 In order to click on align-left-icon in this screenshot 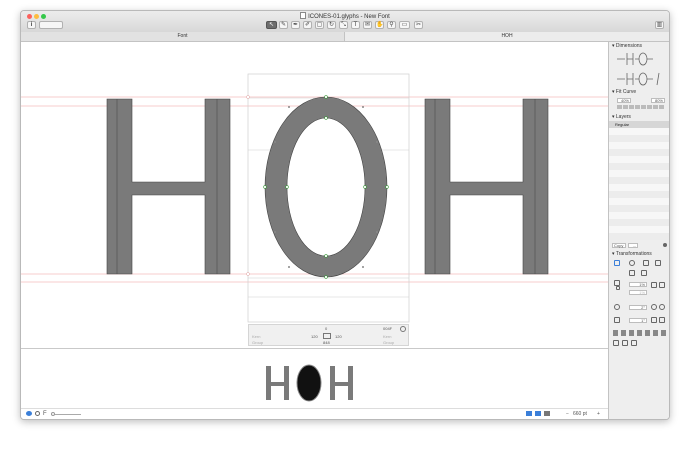, I will do `click(538, 413)`.